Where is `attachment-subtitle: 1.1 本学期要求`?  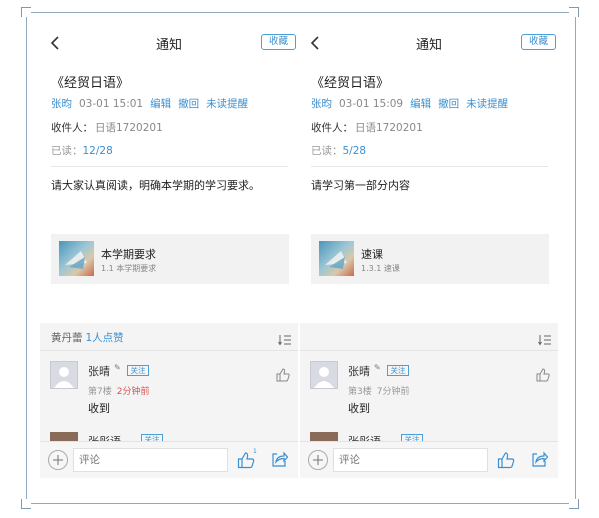
attachment-subtitle: 1.1 本学期要求 is located at coordinates (129, 268).